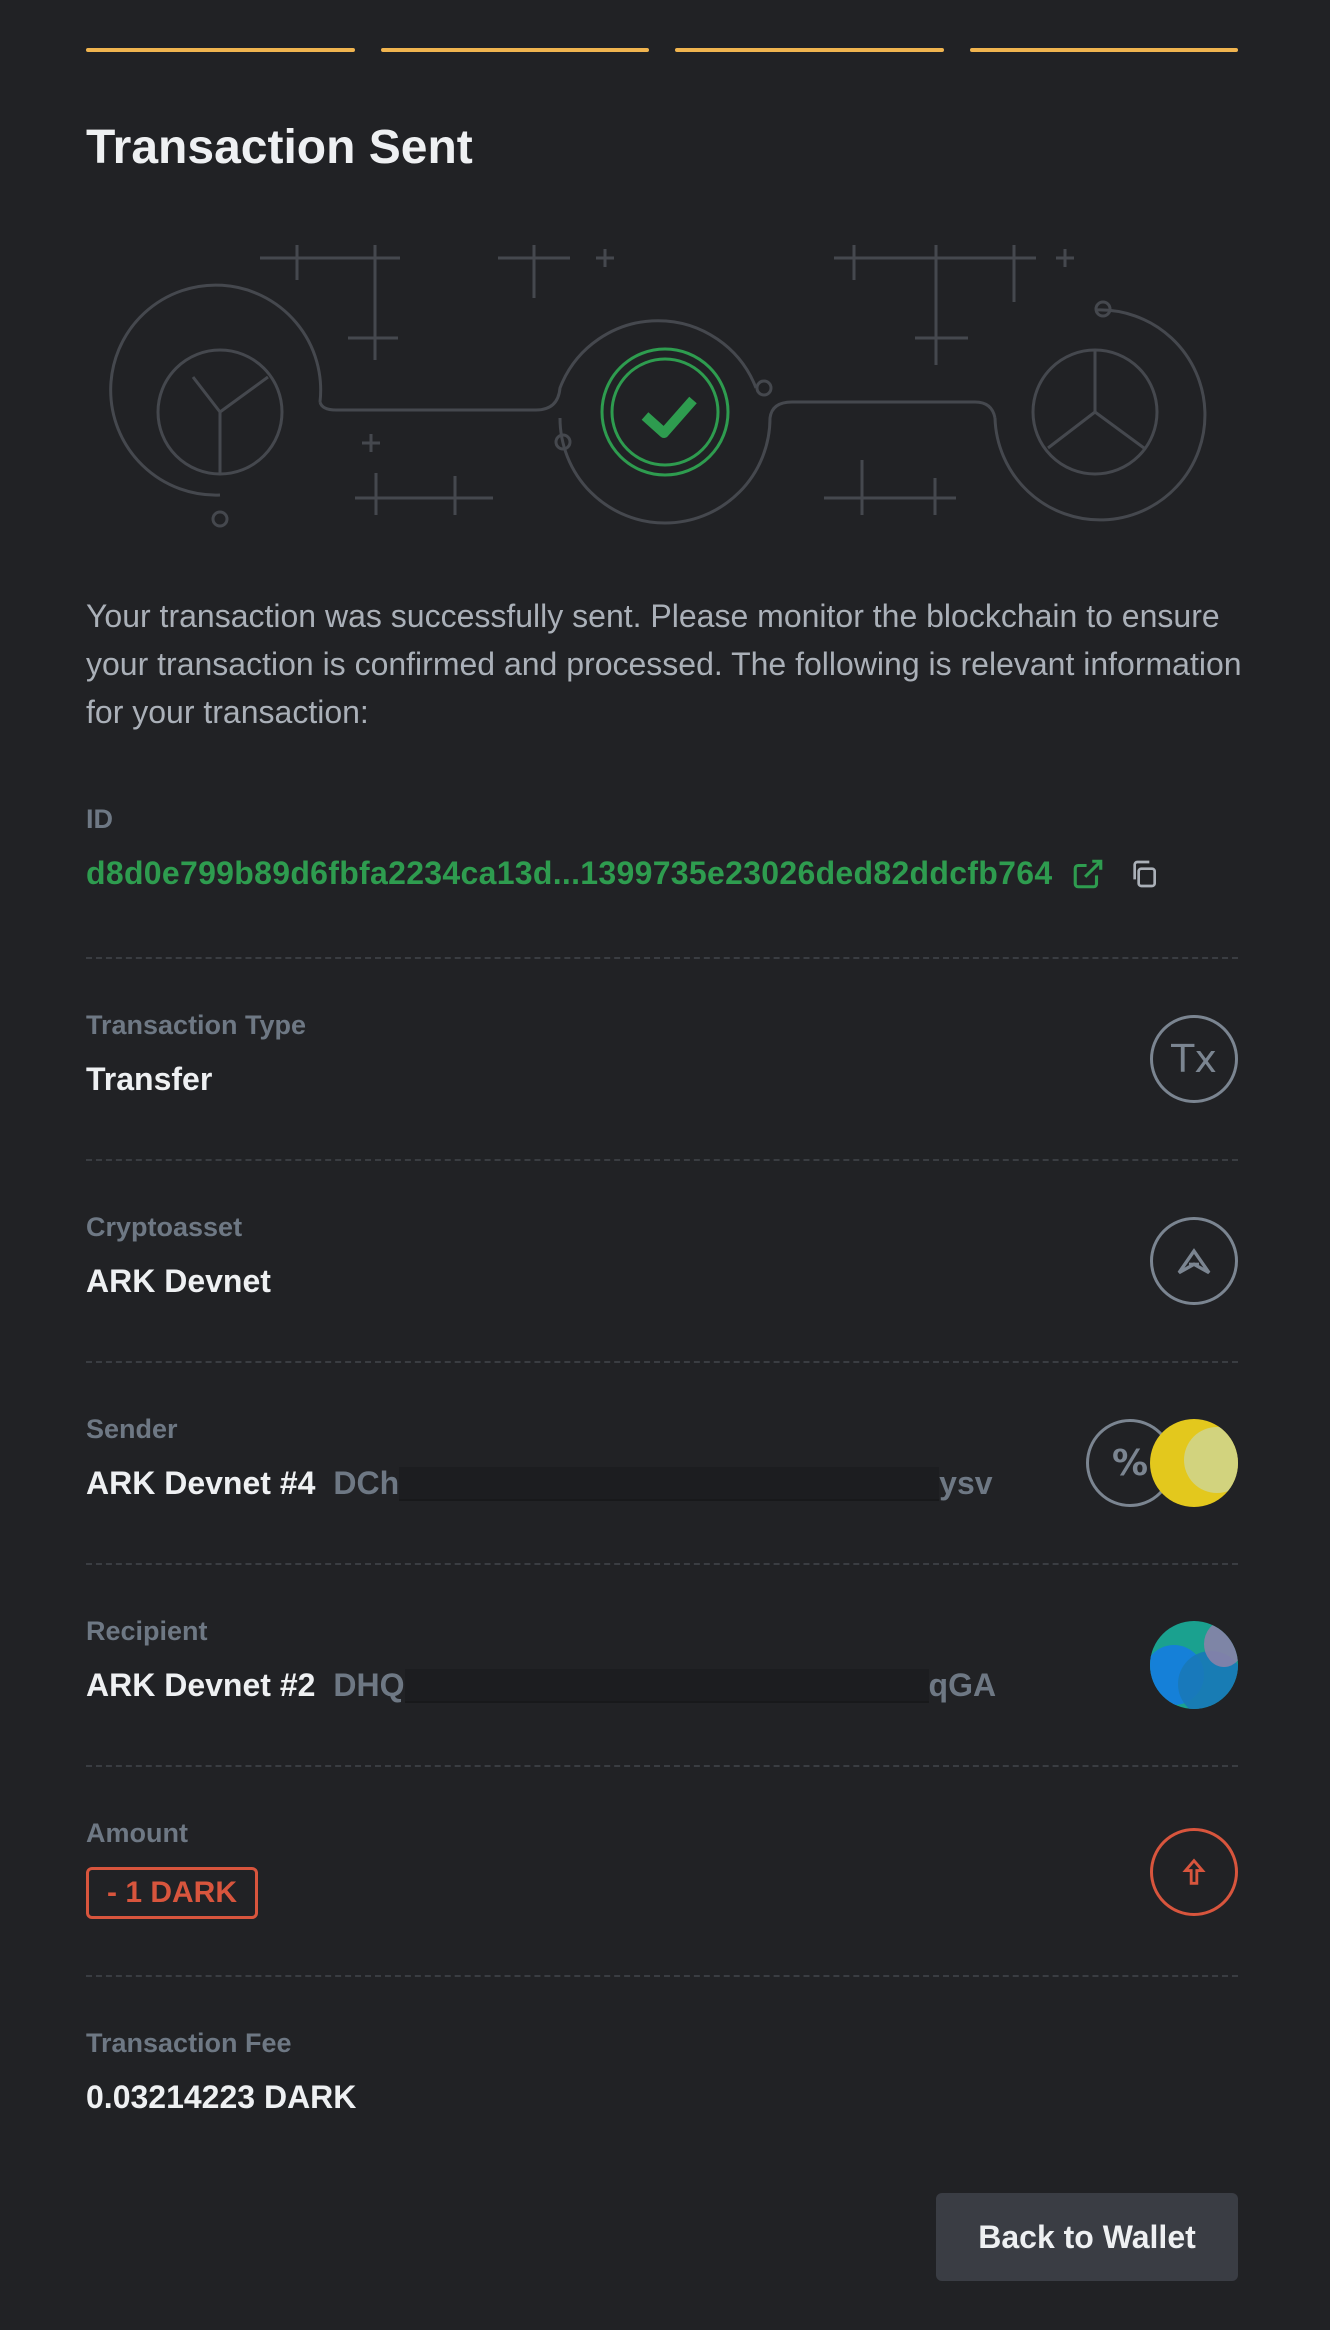 The width and height of the screenshot is (1330, 2330). What do you see at coordinates (172, 1893) in the screenshot?
I see `amount-badge: - 1 DARK` at bounding box center [172, 1893].